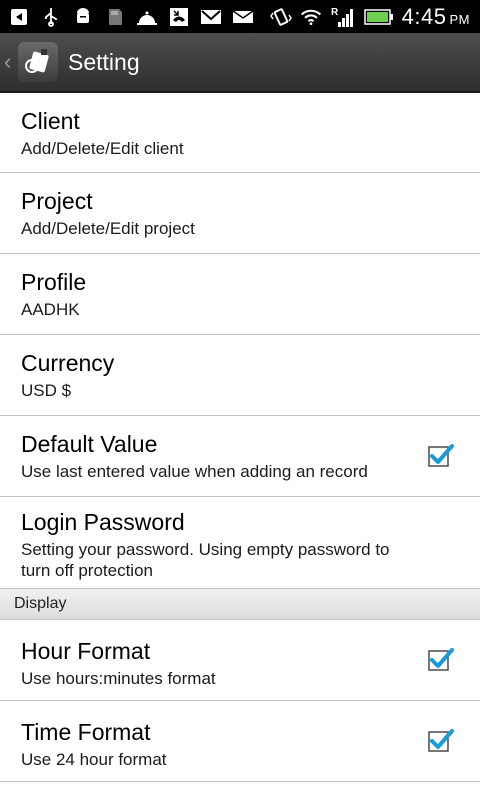 This screenshot has width=480, height=800. I want to click on setting-hour-format: Hour Format Use hours:minutes format, so click(240, 660).